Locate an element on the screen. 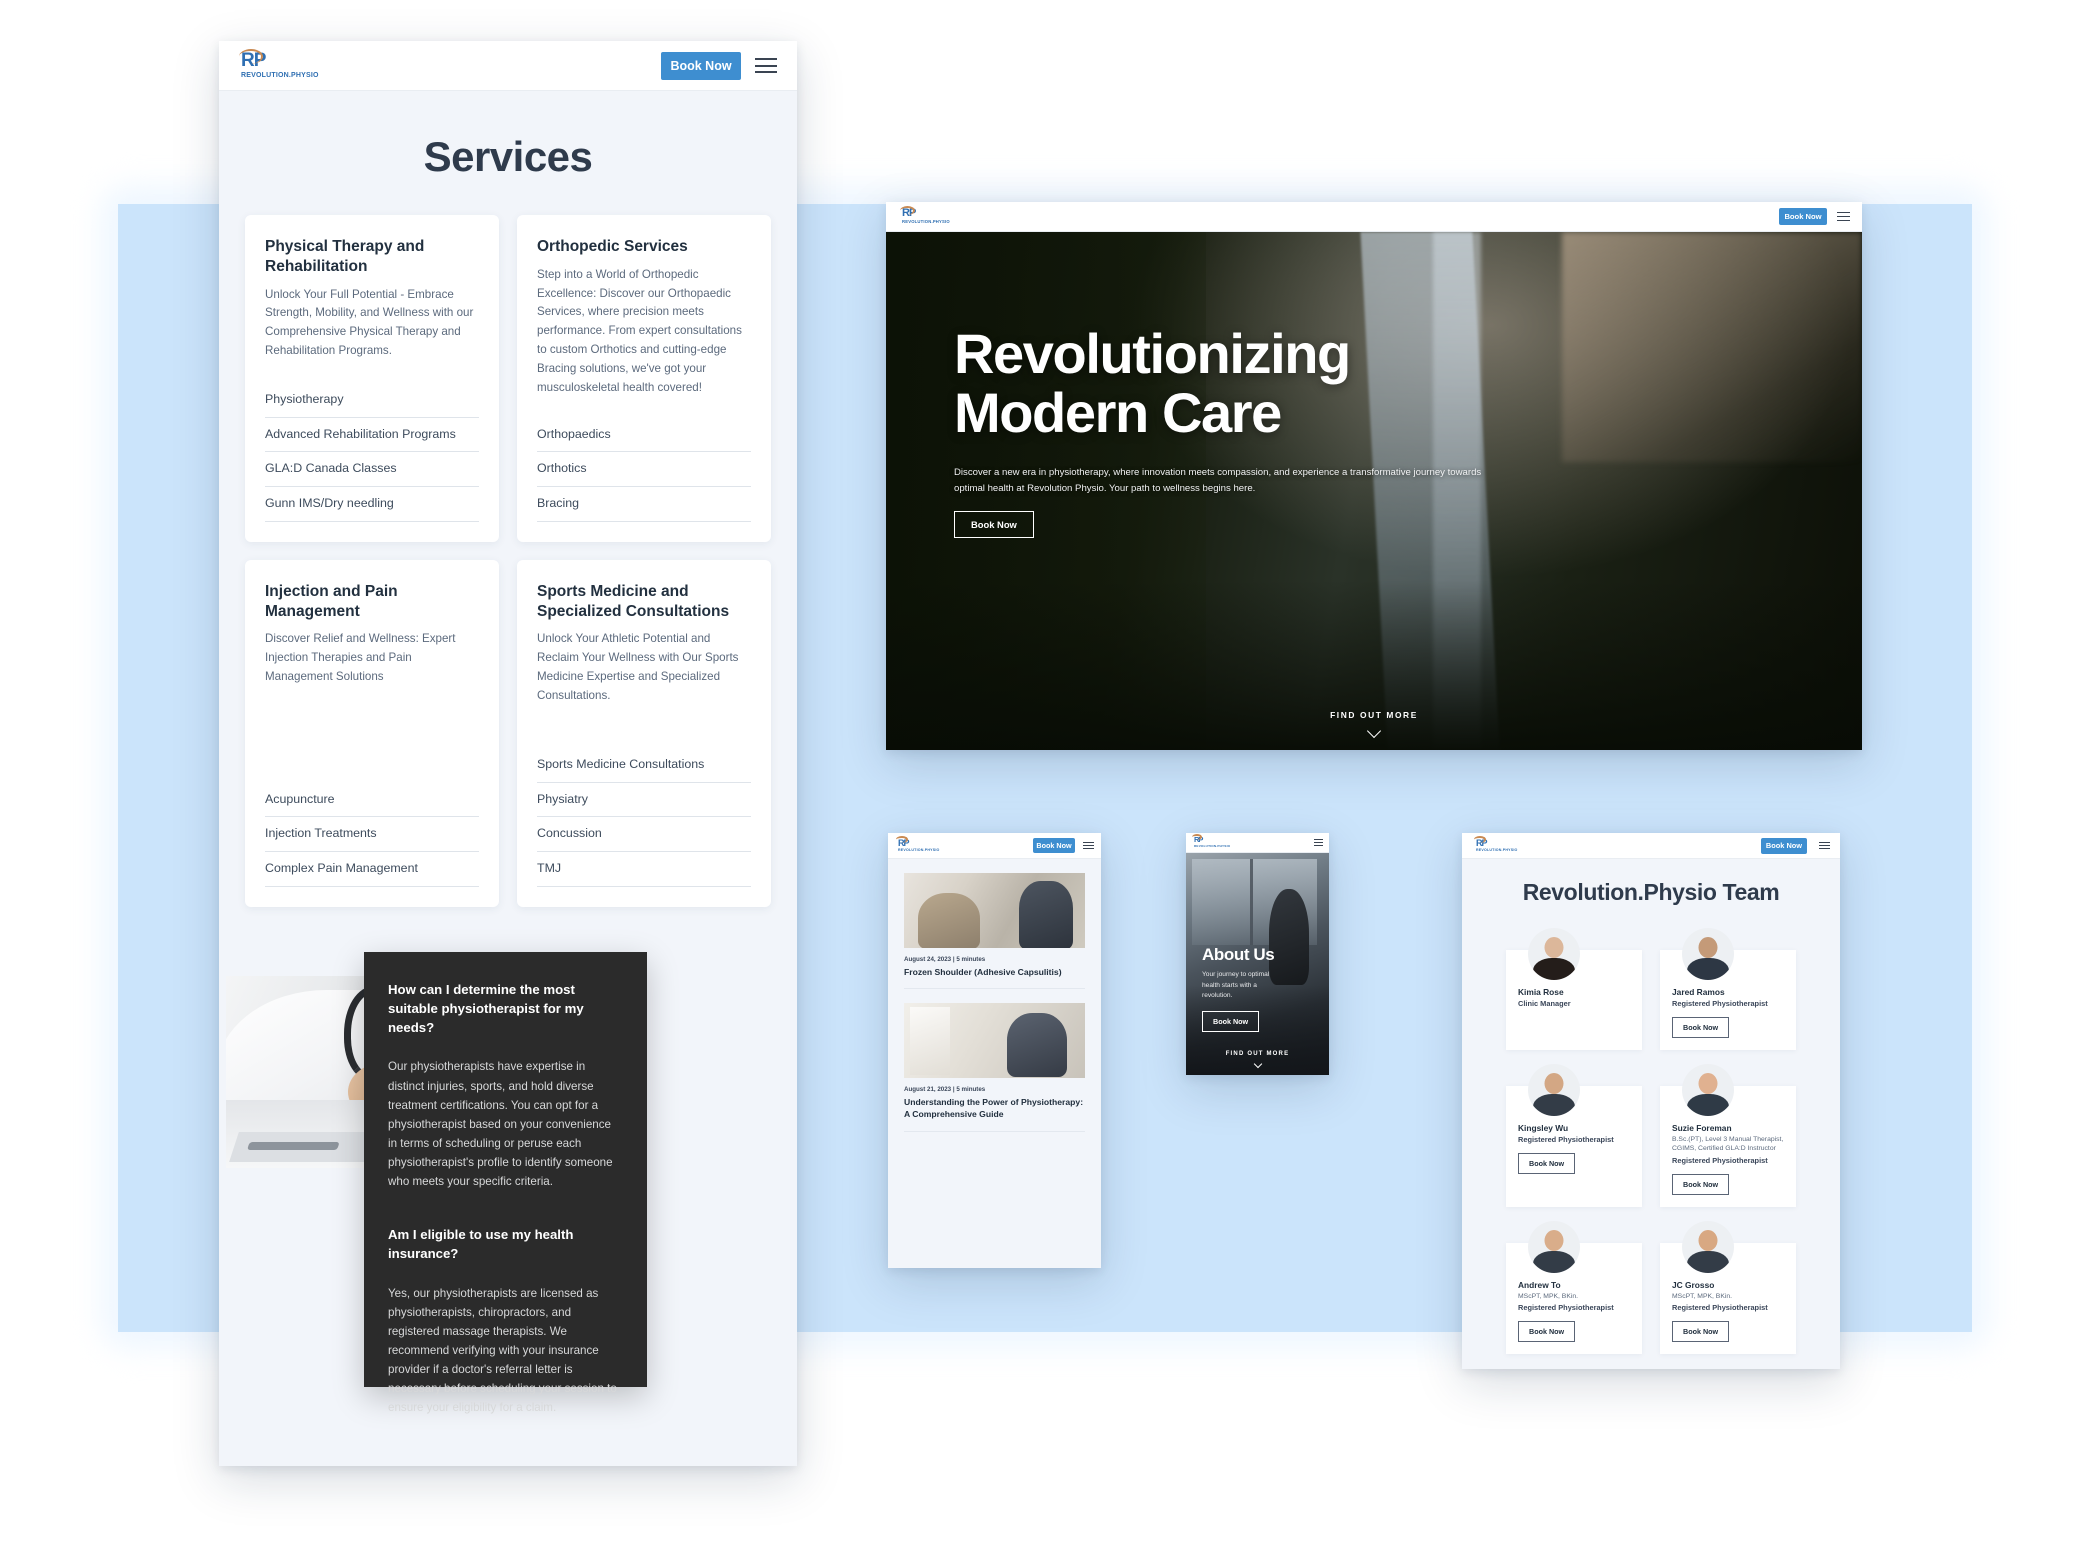 This screenshot has width=2094, height=1546. hero-book-now-button: Book Now is located at coordinates (994, 525).